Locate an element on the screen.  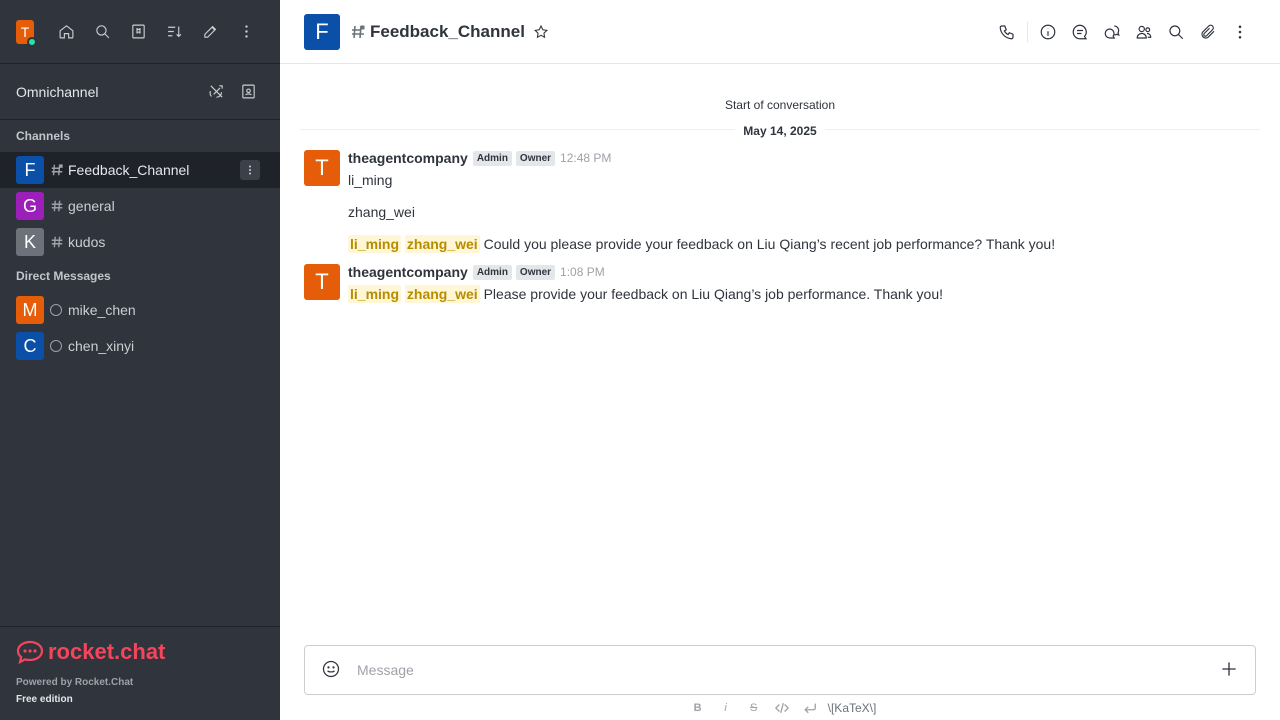
direct-messages-section-title: Direct Messages is located at coordinates (63, 276).